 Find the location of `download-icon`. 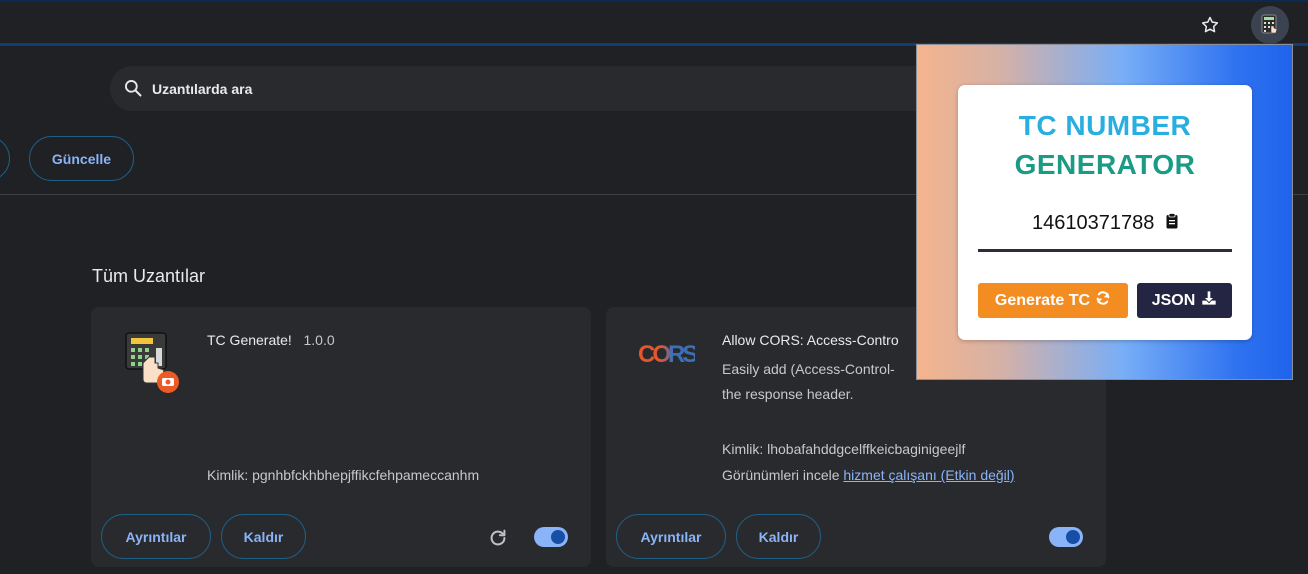

download-icon is located at coordinates (1209, 300).